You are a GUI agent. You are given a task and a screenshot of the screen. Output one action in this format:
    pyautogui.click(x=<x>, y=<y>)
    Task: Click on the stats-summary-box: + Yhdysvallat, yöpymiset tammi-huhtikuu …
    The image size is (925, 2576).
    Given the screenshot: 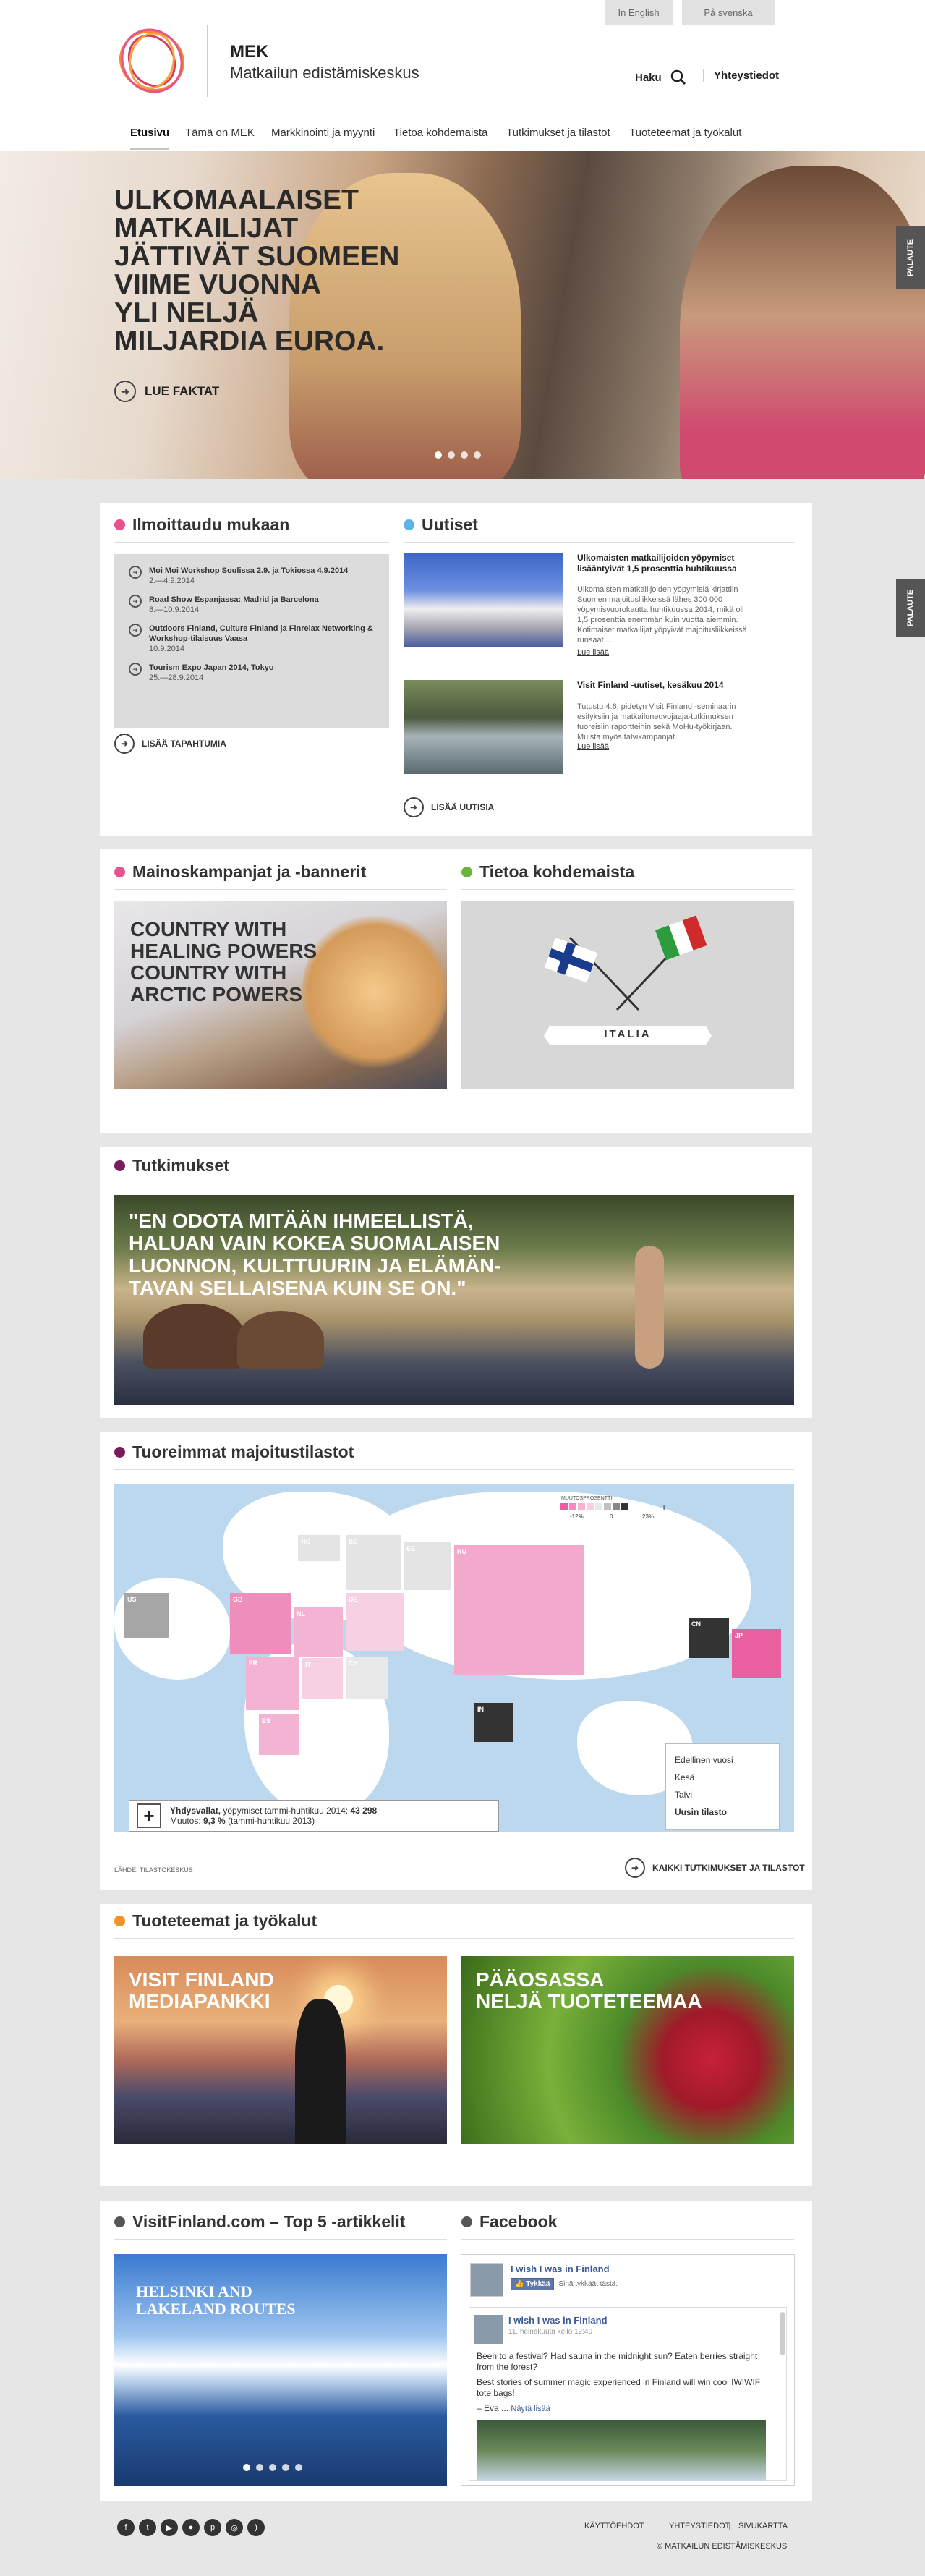 What is the action you would take?
    pyautogui.click(x=314, y=1816)
    